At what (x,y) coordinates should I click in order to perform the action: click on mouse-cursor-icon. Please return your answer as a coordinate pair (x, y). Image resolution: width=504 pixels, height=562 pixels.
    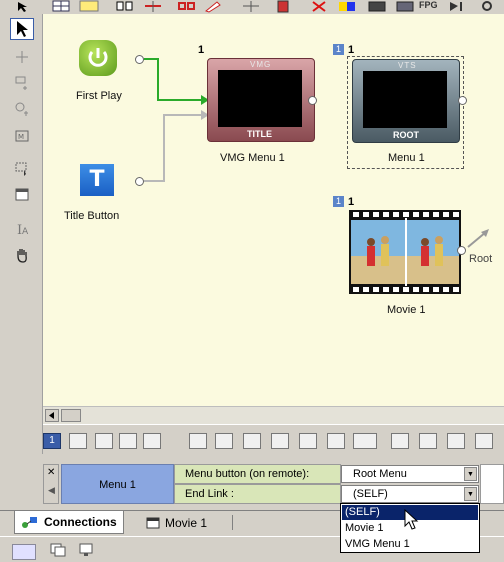
    Looking at the image, I should click on (411, 519).